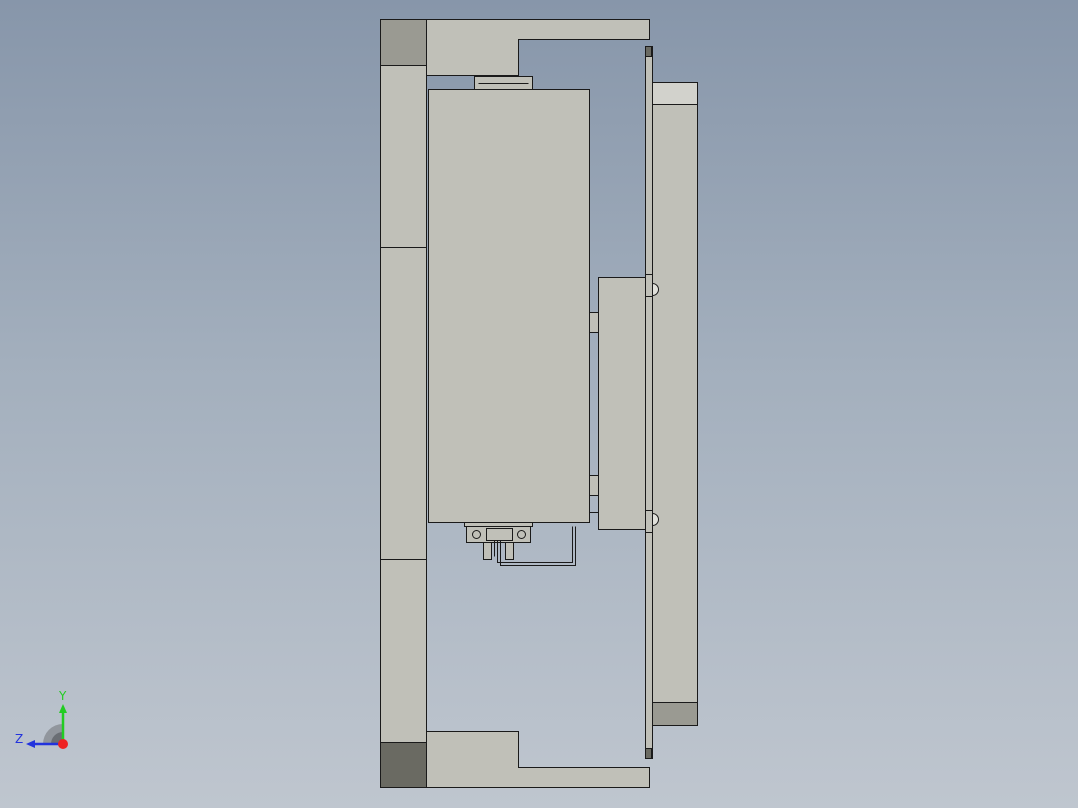 This screenshot has width=1078, height=808. I want to click on origin-icon, so click(63, 744).